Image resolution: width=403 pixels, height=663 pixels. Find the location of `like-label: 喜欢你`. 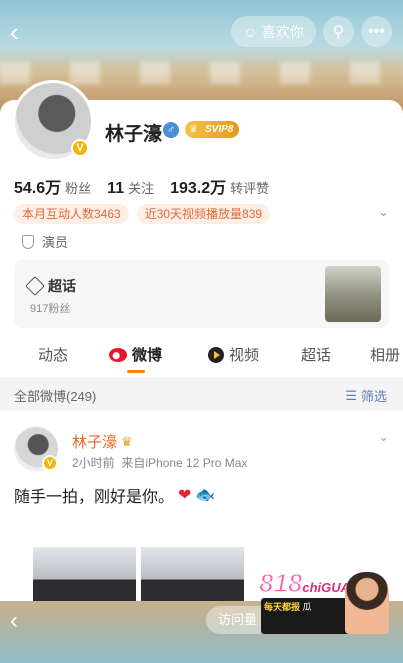

like-label: 喜欢你 is located at coordinates (282, 31).